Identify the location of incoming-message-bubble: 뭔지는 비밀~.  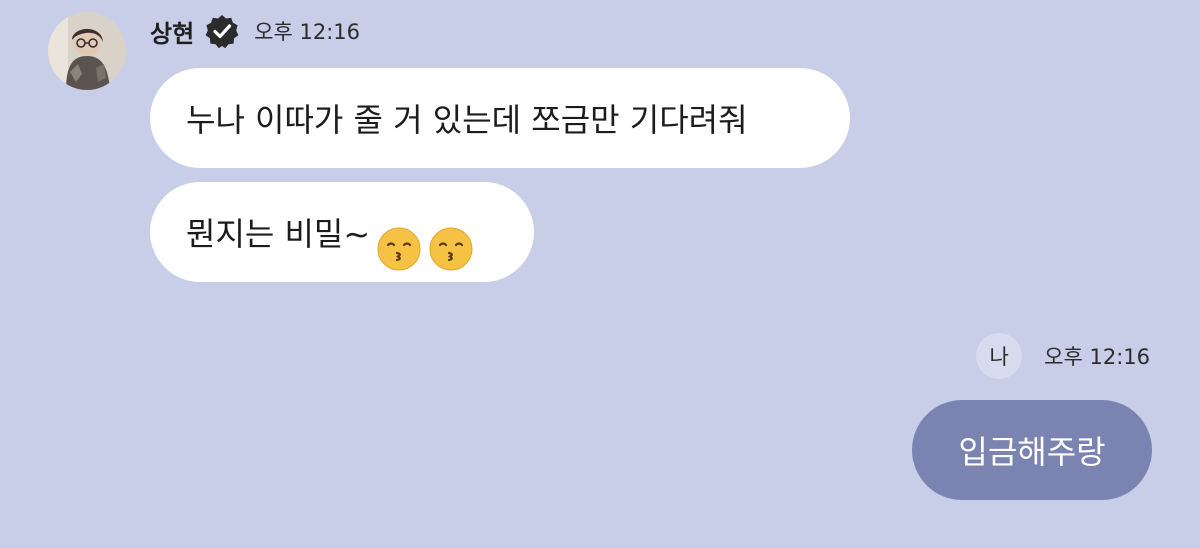
(342, 232).